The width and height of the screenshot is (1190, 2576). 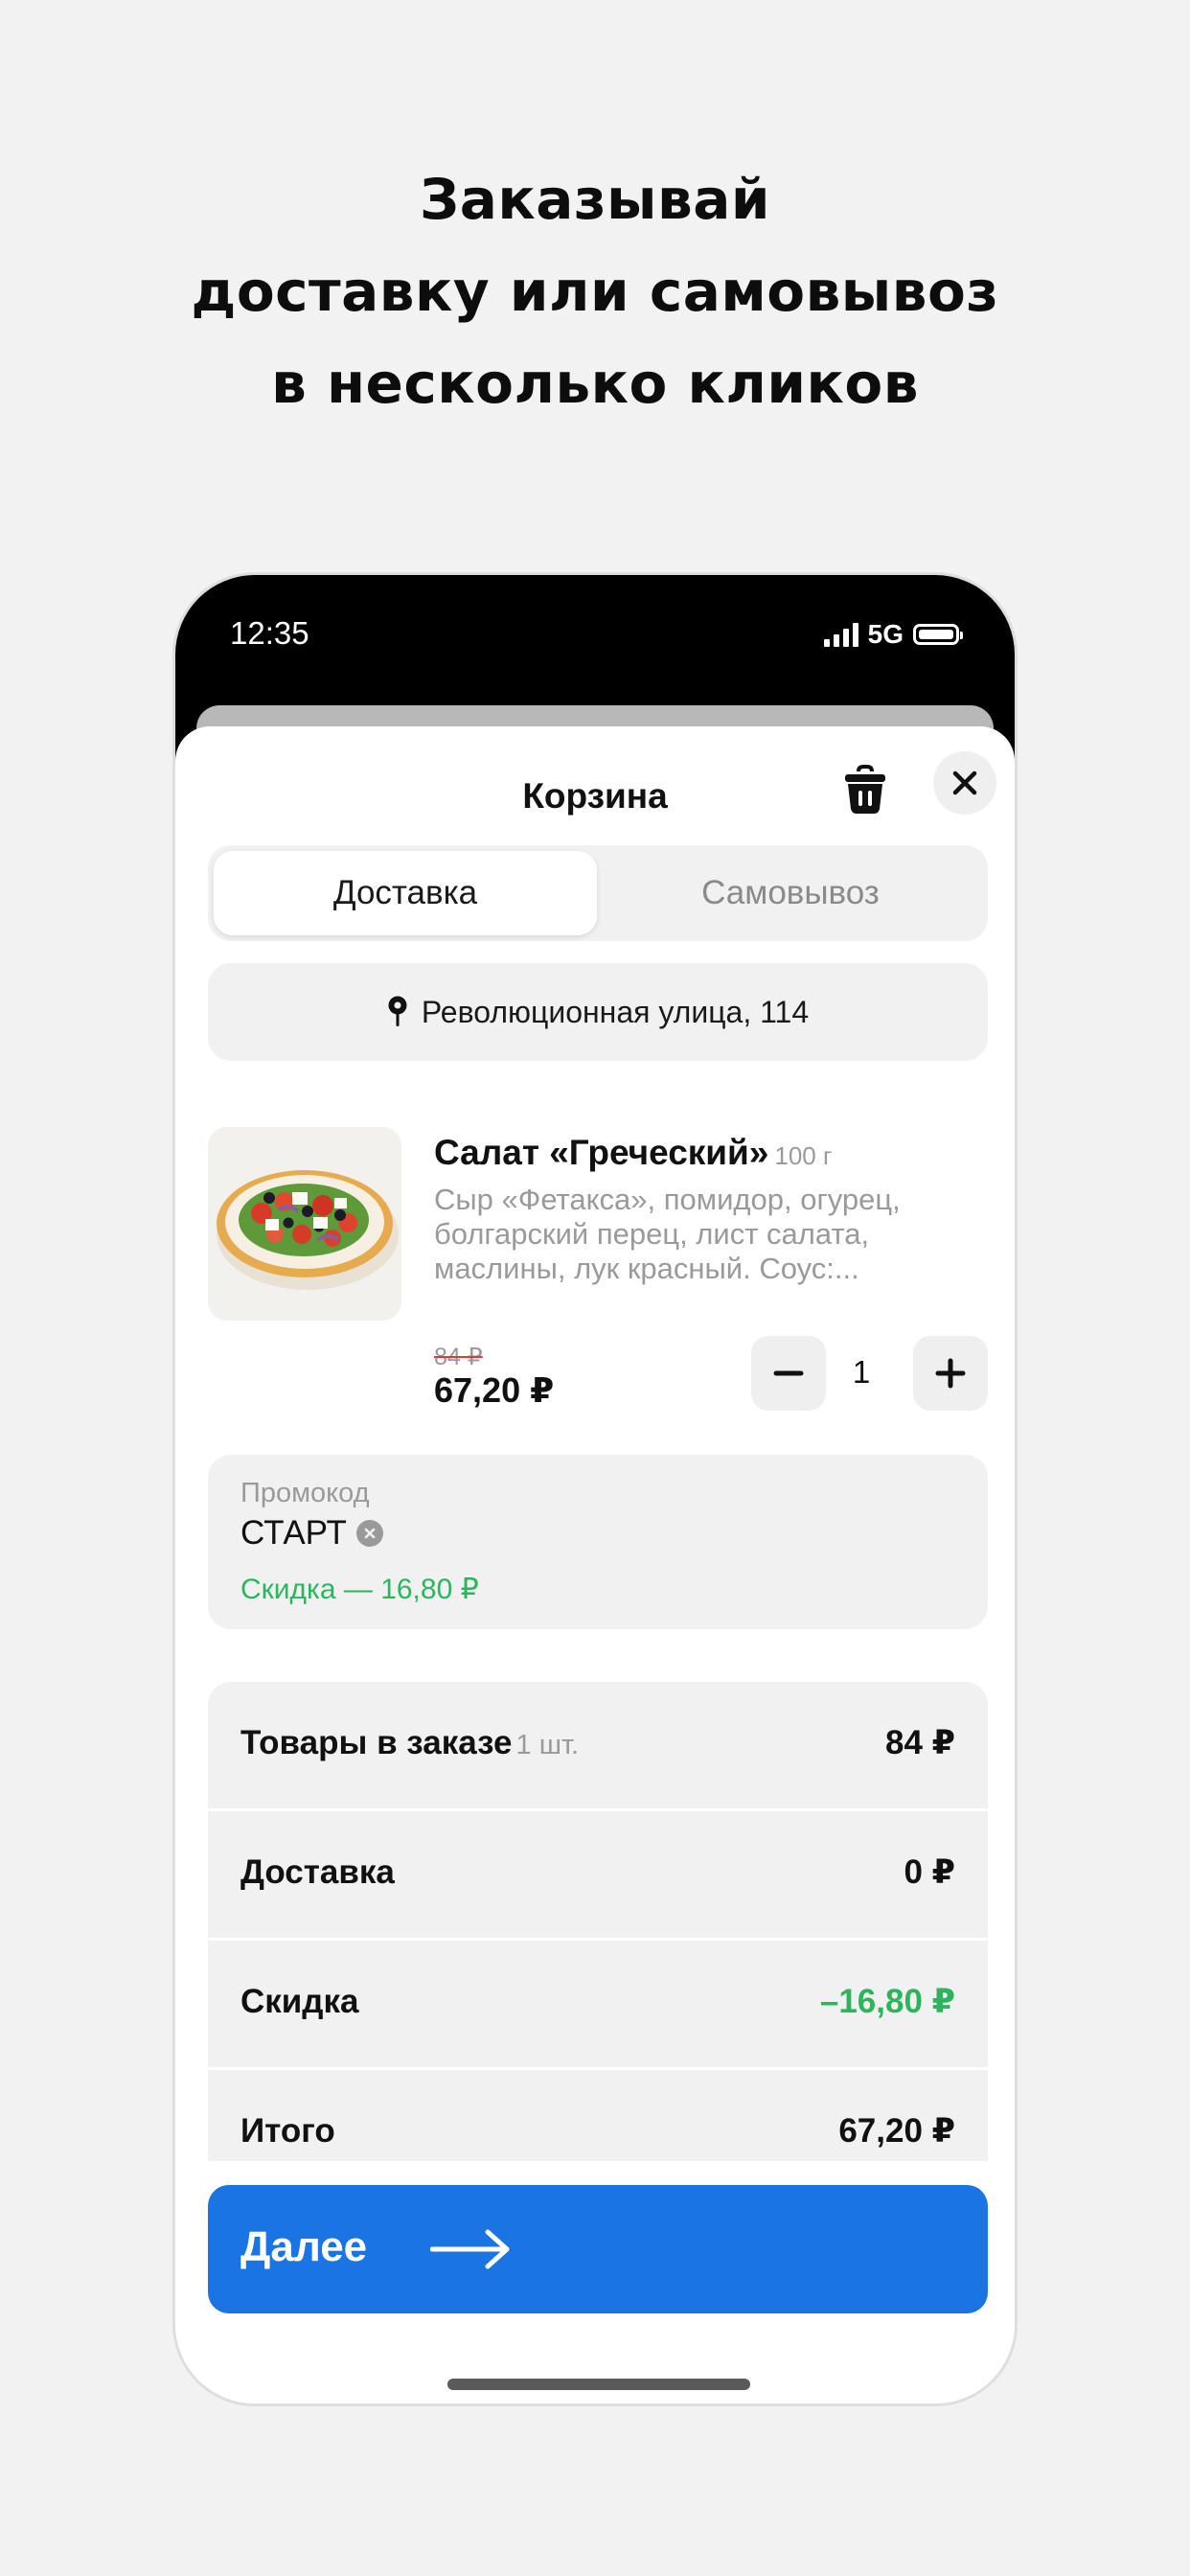 I want to click on quantity-value: 1, so click(x=862, y=1372).